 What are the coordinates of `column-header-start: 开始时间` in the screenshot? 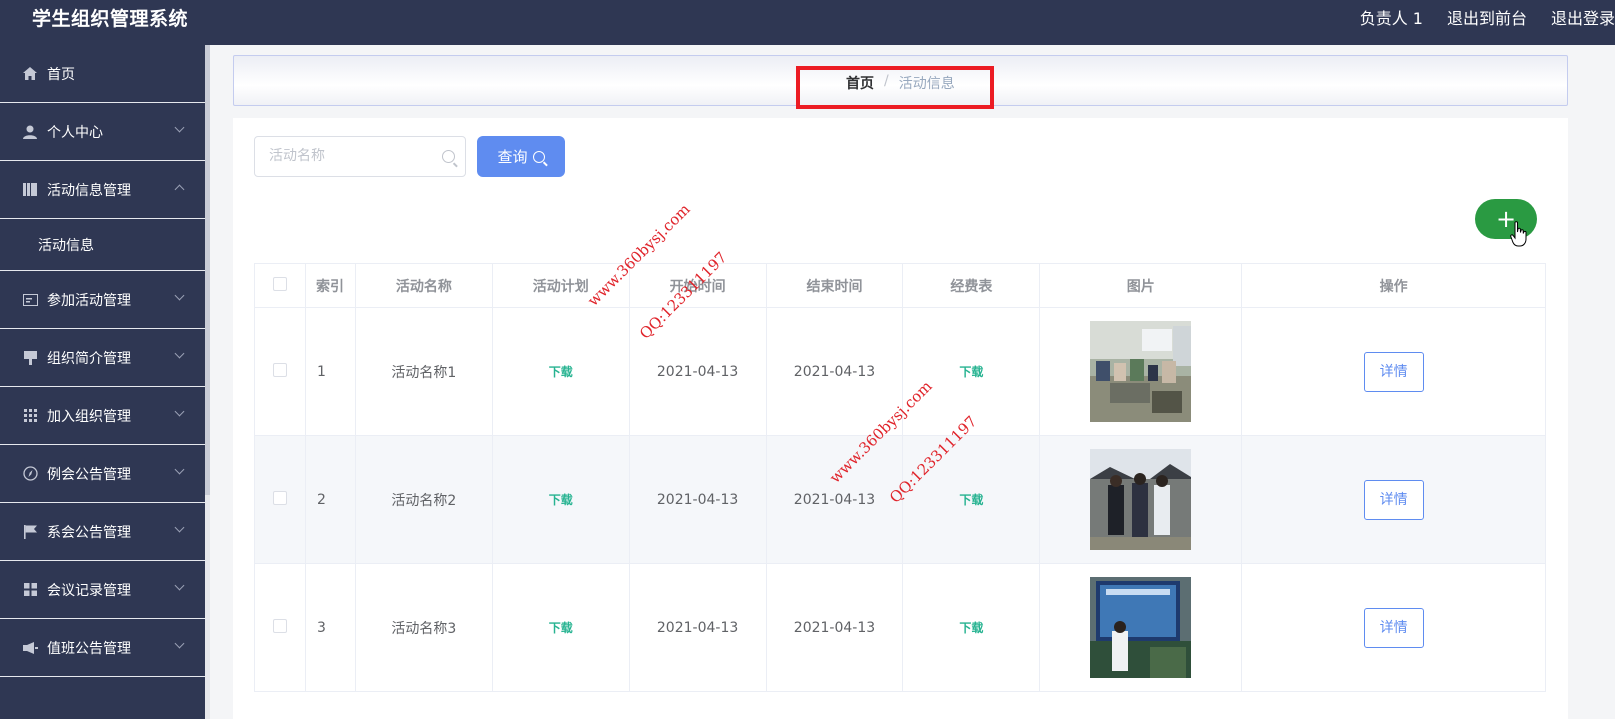 It's located at (697, 285).